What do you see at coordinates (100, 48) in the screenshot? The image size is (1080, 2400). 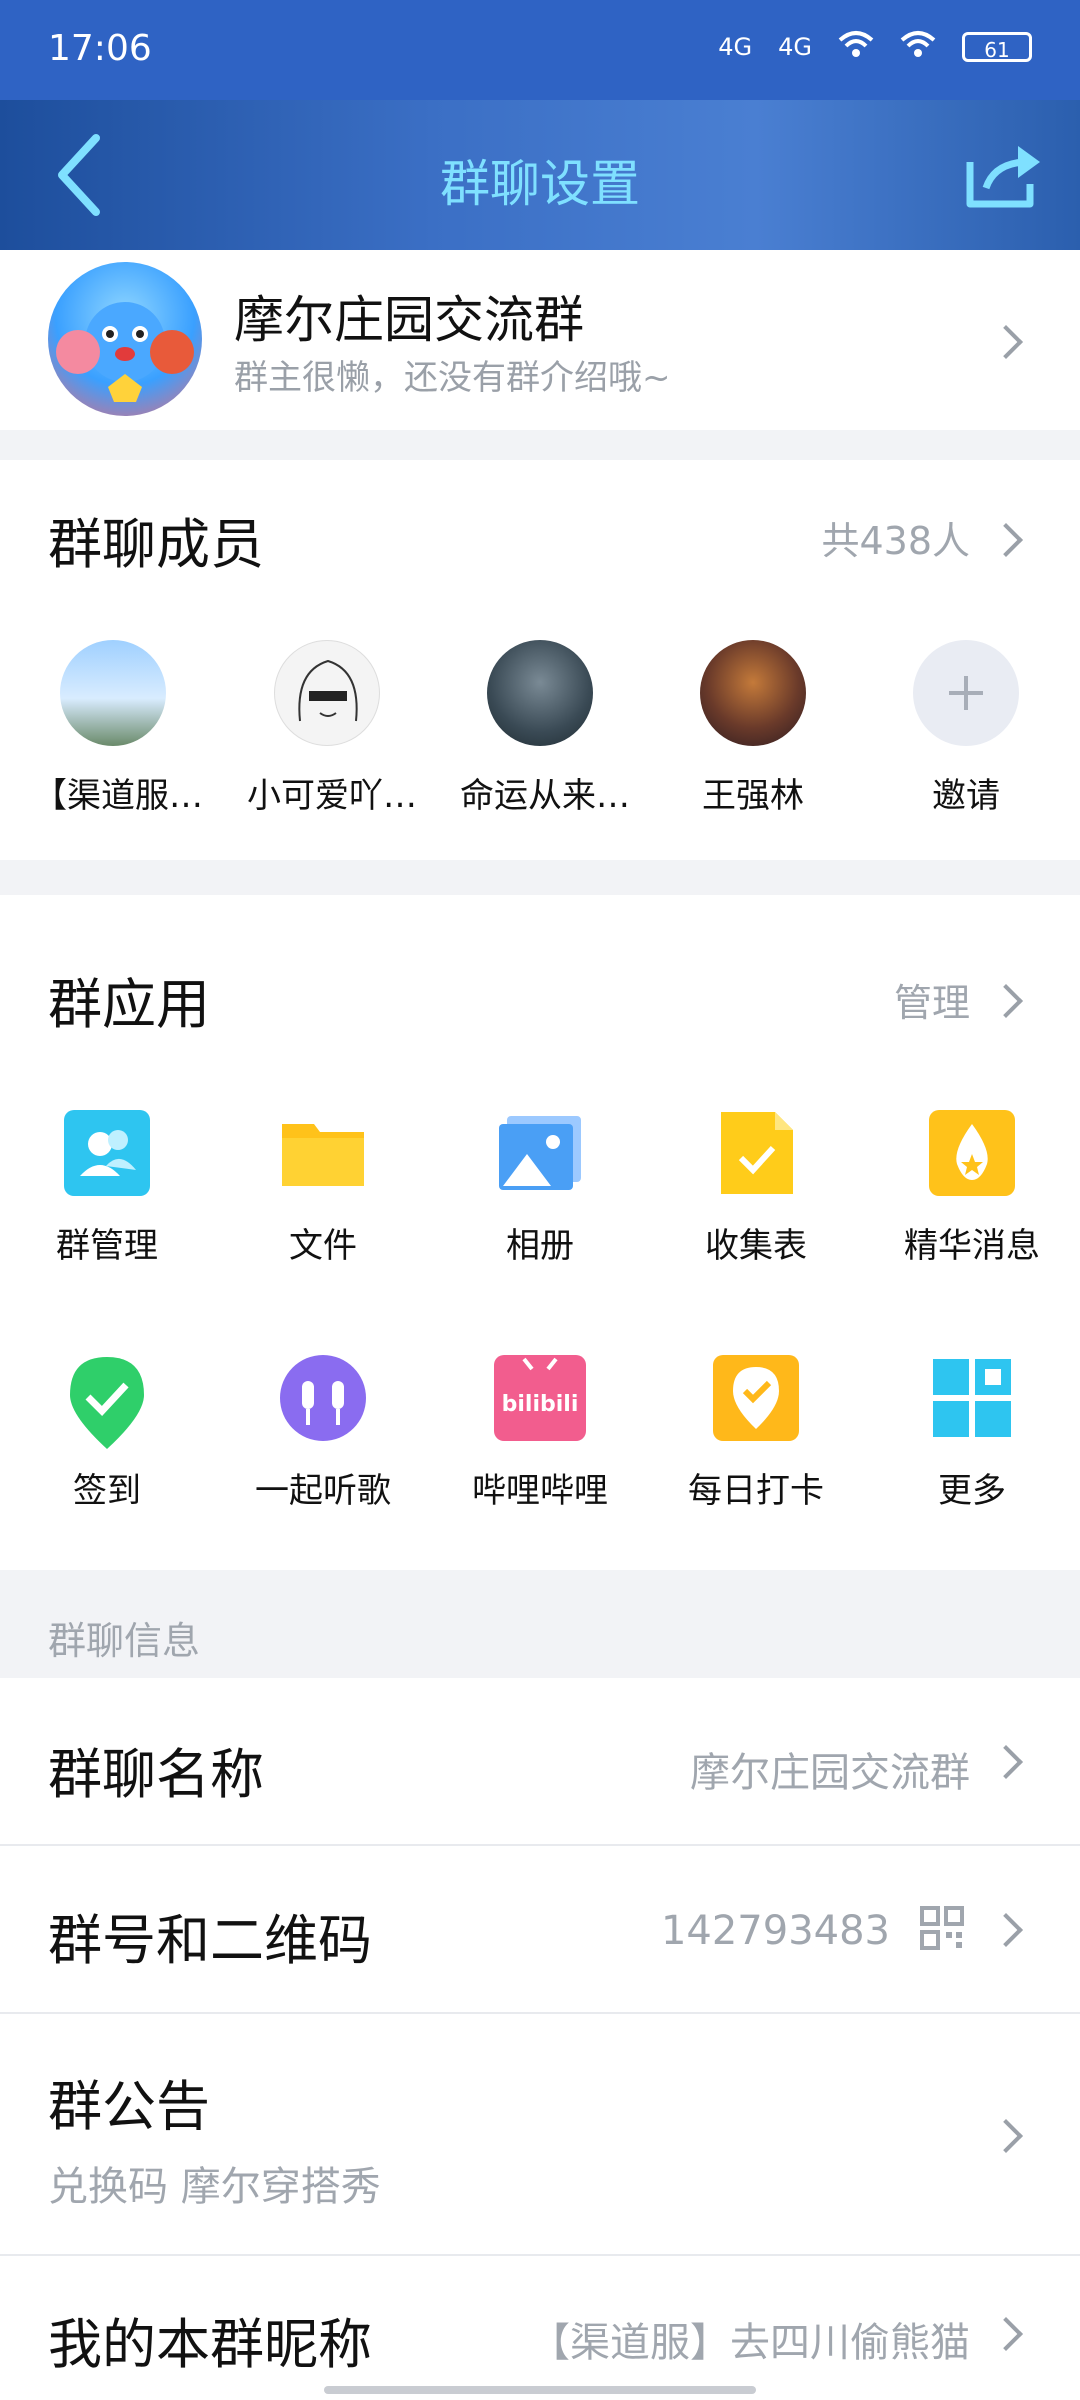 I see `status-time: 17:06` at bounding box center [100, 48].